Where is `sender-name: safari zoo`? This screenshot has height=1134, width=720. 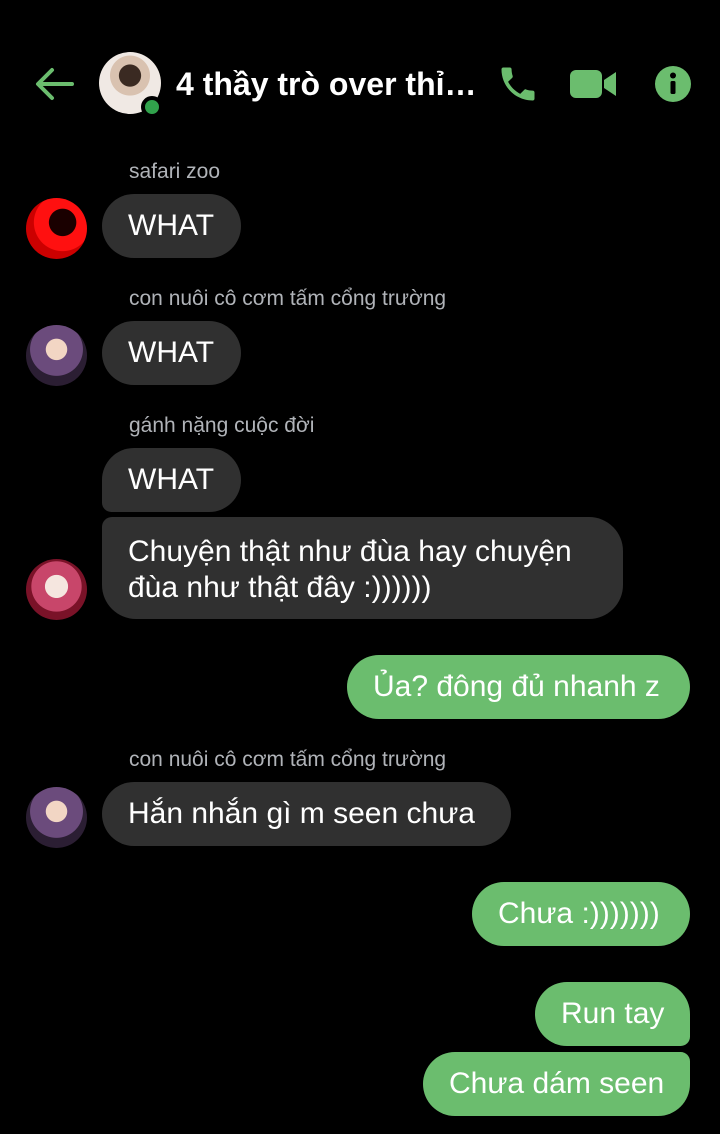 sender-name: safari zoo is located at coordinates (175, 171).